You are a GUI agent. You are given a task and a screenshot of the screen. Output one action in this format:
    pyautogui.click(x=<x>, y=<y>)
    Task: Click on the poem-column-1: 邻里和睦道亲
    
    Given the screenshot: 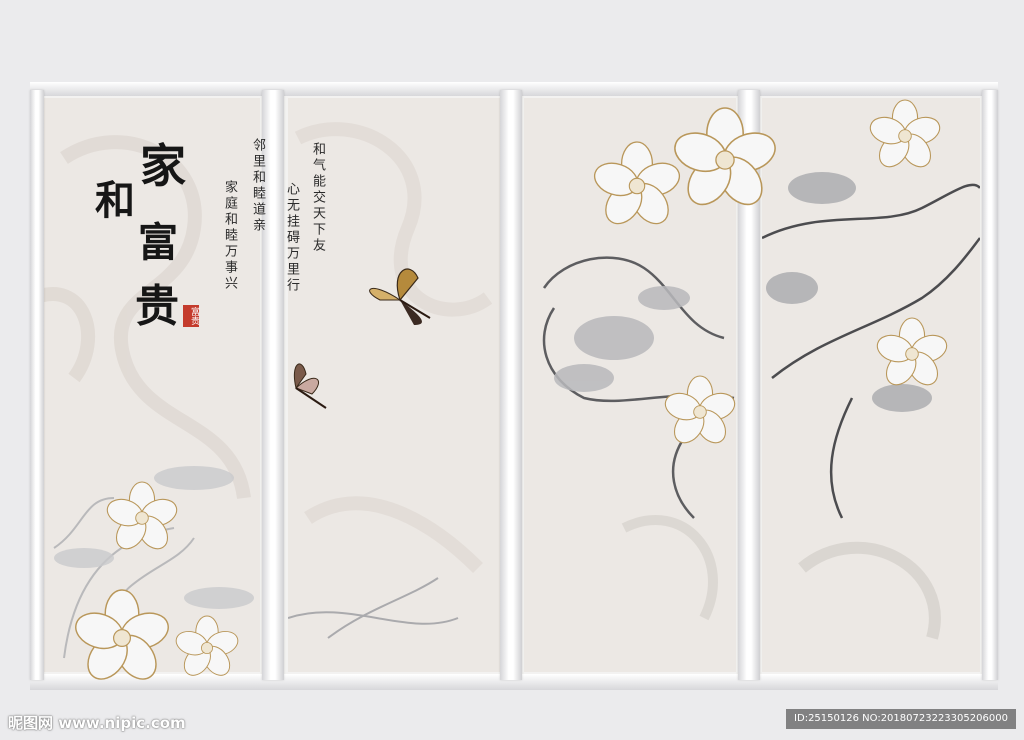 What is the action you would take?
    pyautogui.click(x=257, y=186)
    